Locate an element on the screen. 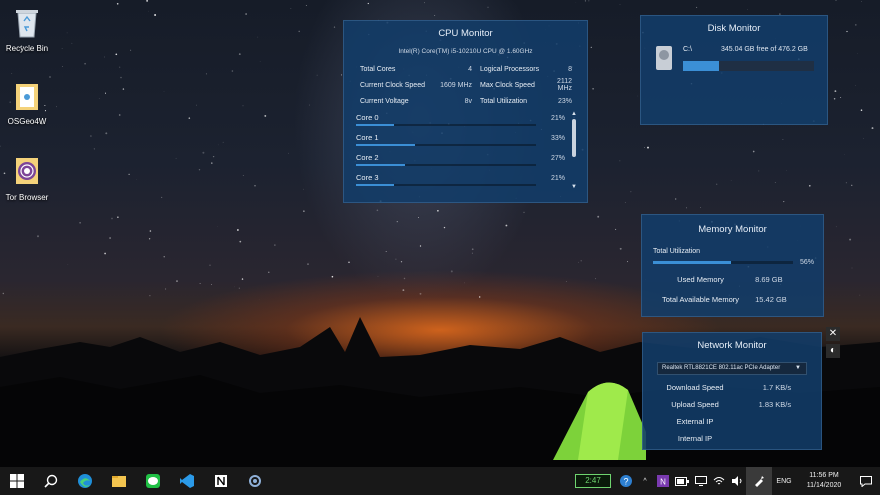 The image size is (880, 495). notion-icon is located at coordinates (221, 481).